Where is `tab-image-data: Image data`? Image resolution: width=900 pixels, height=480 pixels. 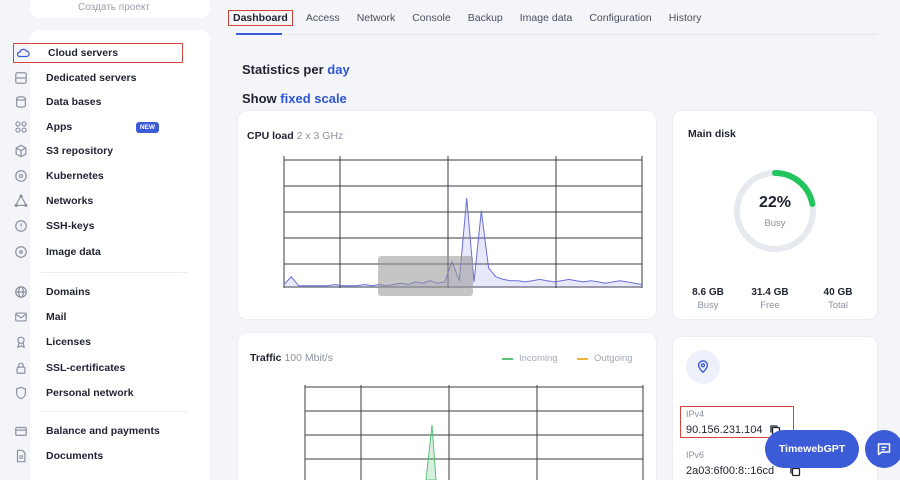 tab-image-data: Image data is located at coordinates (546, 18).